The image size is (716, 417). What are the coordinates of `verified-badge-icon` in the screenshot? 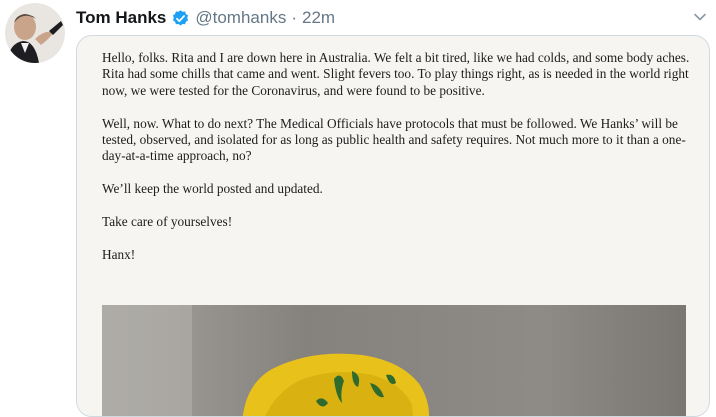 It's located at (180, 18).